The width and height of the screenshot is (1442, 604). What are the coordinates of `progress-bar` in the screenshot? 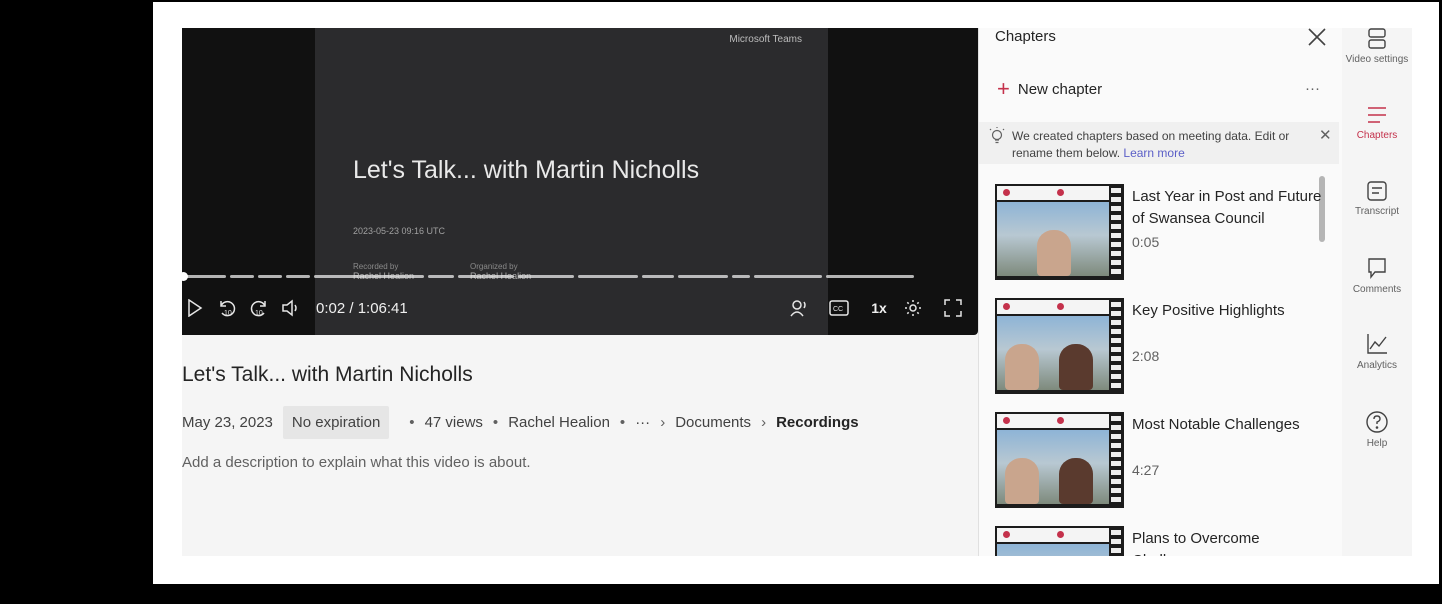 It's located at (575, 276).